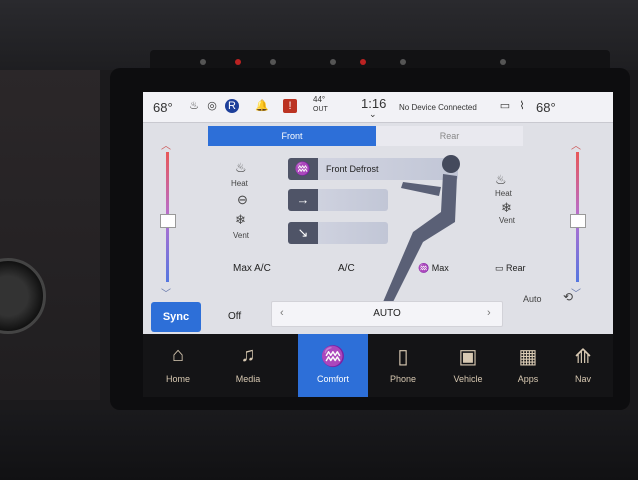  I want to click on user-icon: R, so click(232, 106).